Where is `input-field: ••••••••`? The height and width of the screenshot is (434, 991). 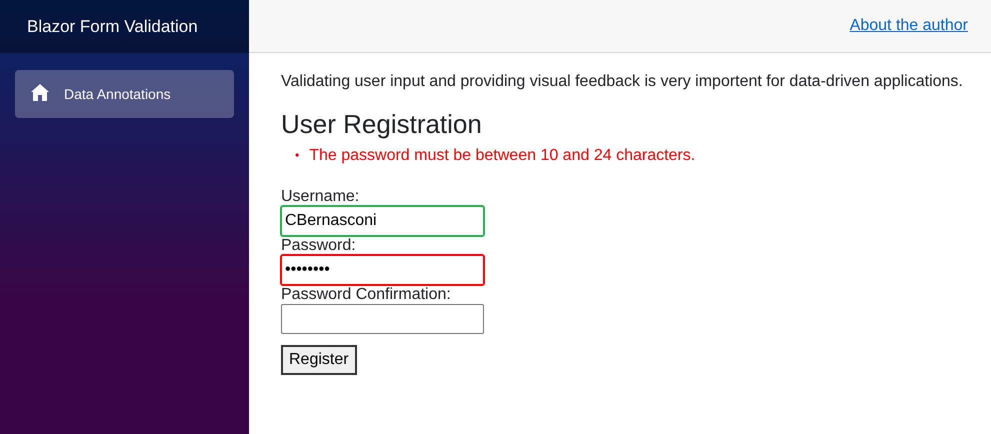 input-field: •••••••• is located at coordinates (382, 270).